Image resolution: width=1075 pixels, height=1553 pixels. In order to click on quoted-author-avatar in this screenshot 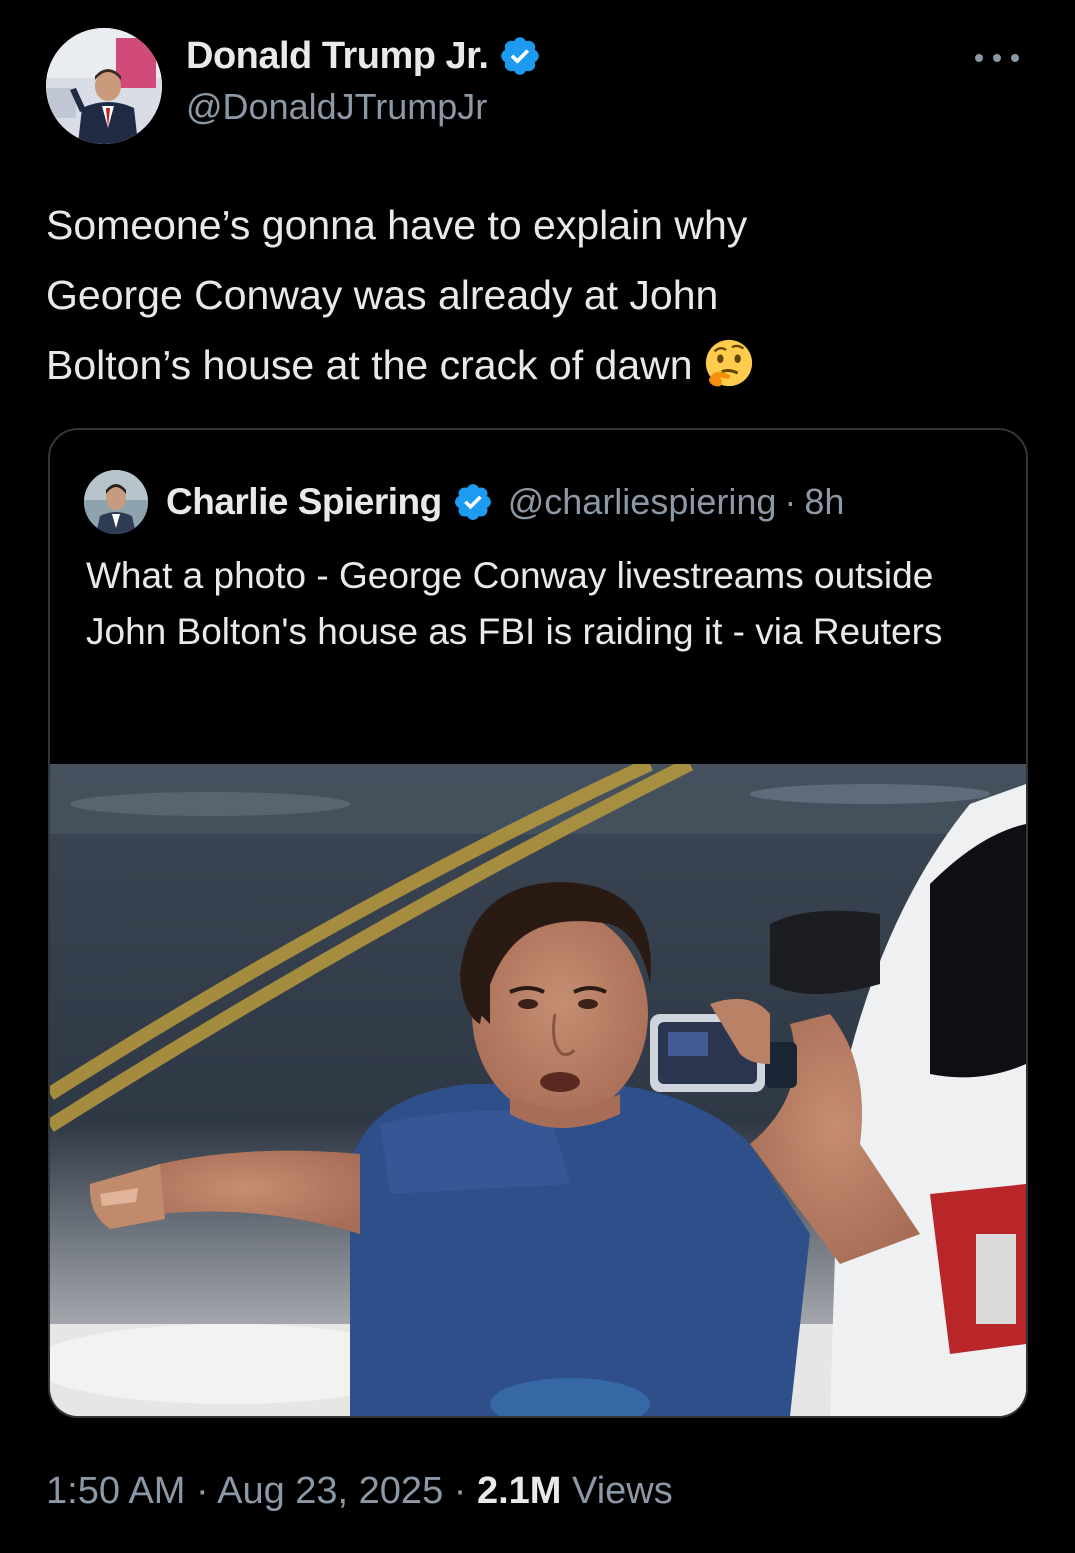, I will do `click(116, 502)`.